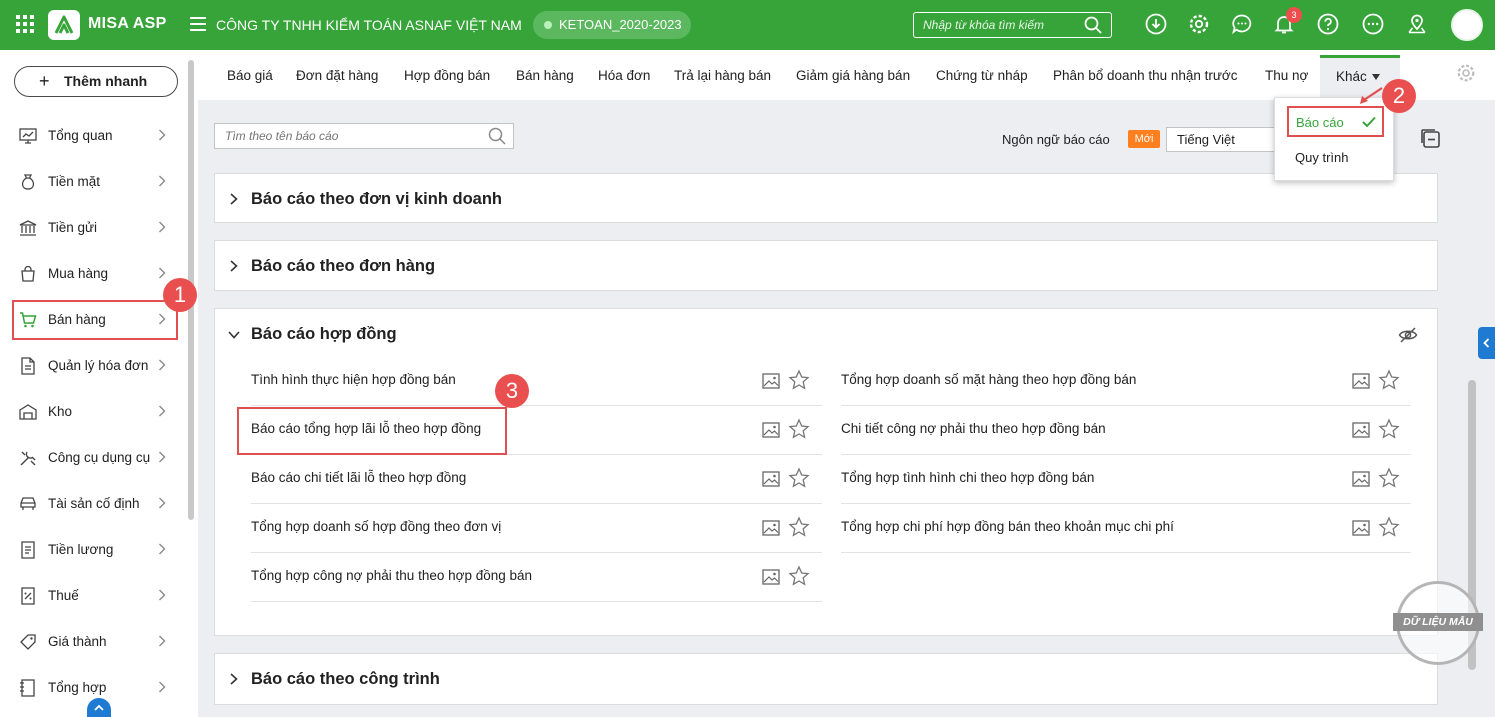  Describe the element at coordinates (98, 365) in the screenshot. I see `sidebar-item-label: Quản lý hóa đơn` at that location.